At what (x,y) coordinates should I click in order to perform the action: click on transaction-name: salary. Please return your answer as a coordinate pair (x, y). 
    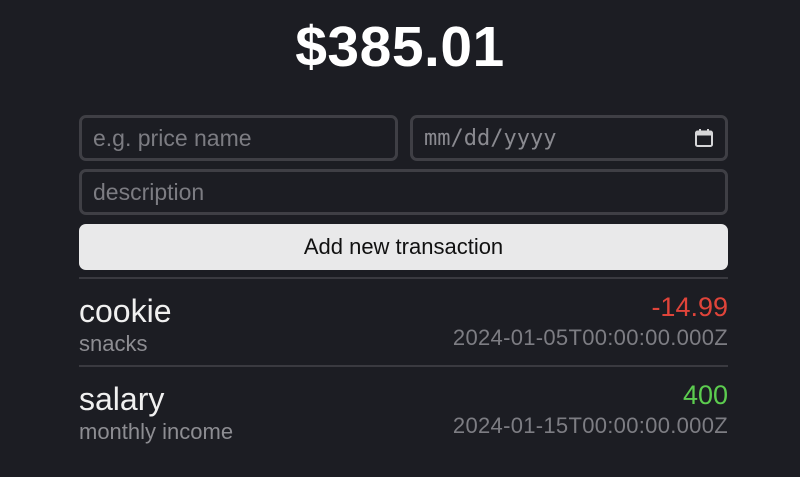
    Looking at the image, I should click on (122, 399).